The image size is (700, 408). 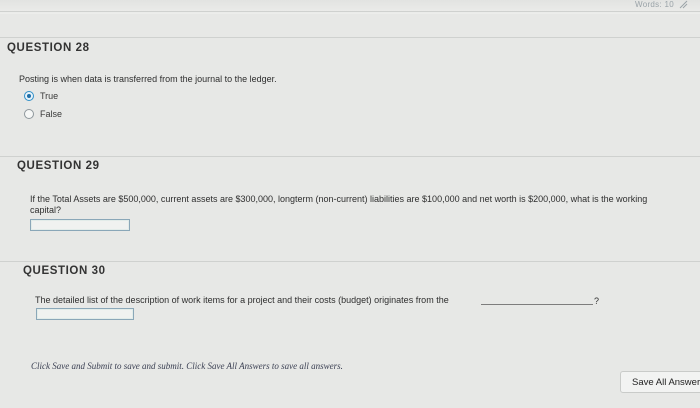 I want to click on question-28-title: QUESTION 28, so click(x=48, y=48).